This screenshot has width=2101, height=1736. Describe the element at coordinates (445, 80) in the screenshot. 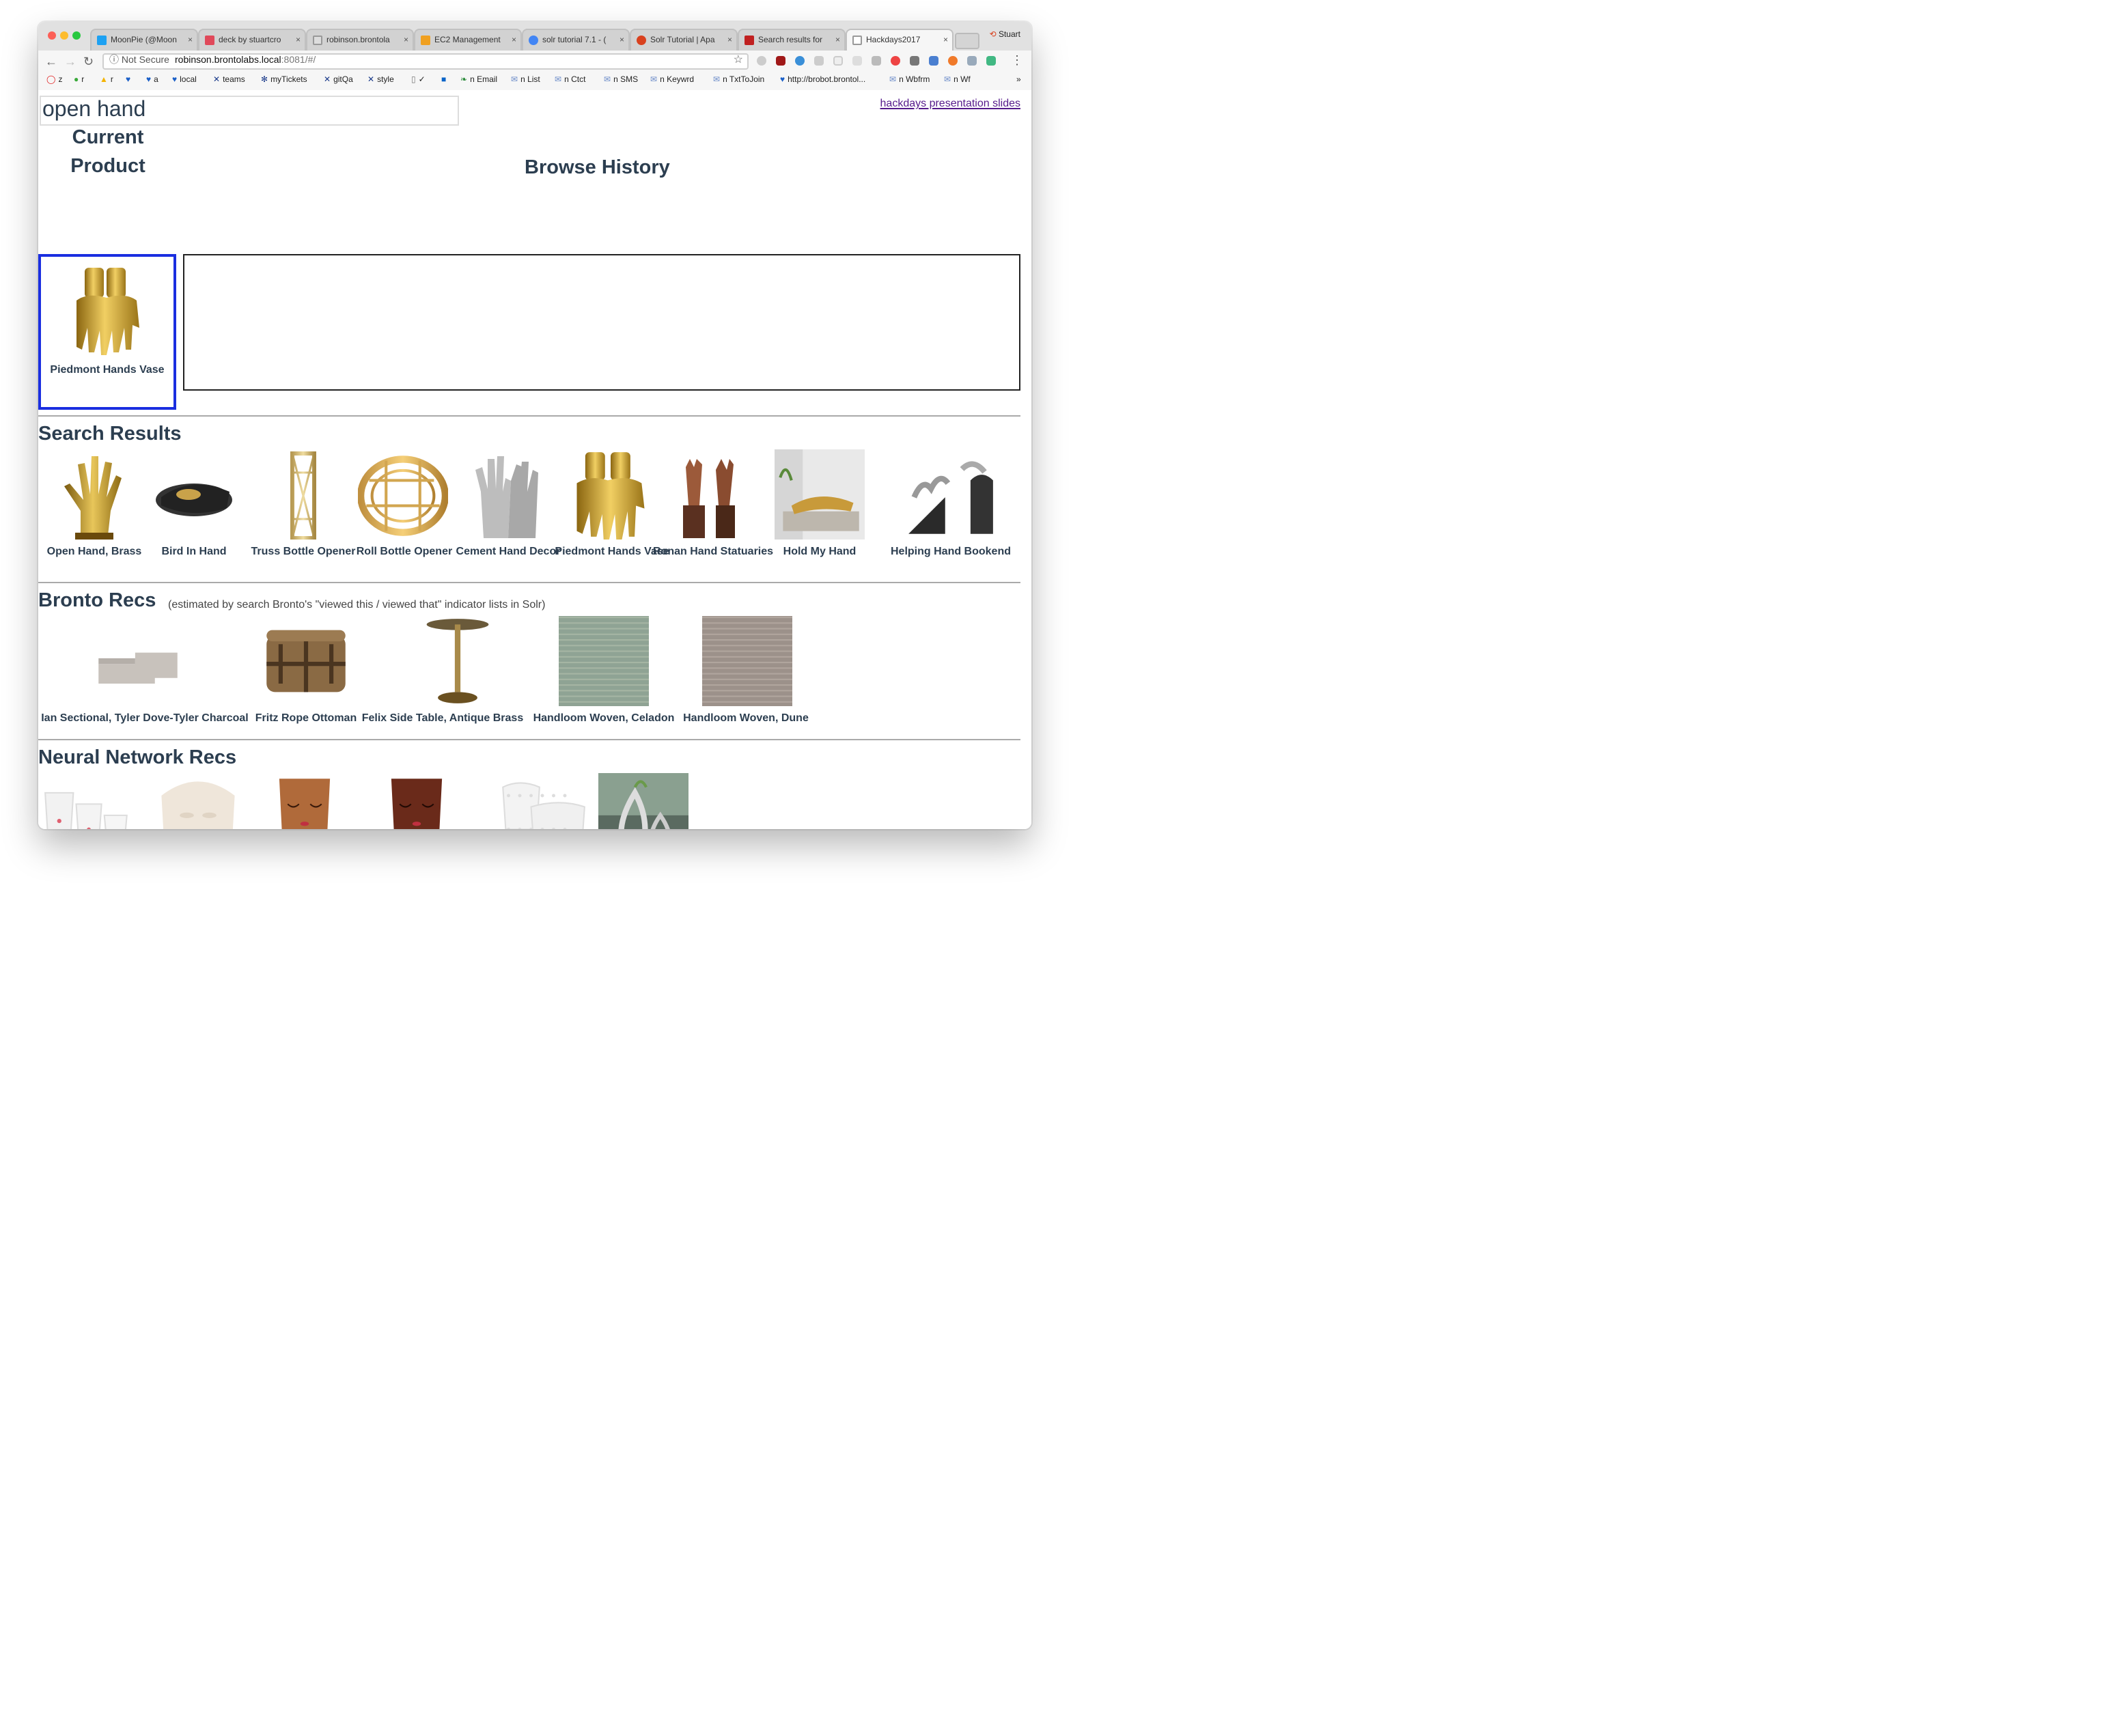

I see `bookmark-item: ■` at that location.